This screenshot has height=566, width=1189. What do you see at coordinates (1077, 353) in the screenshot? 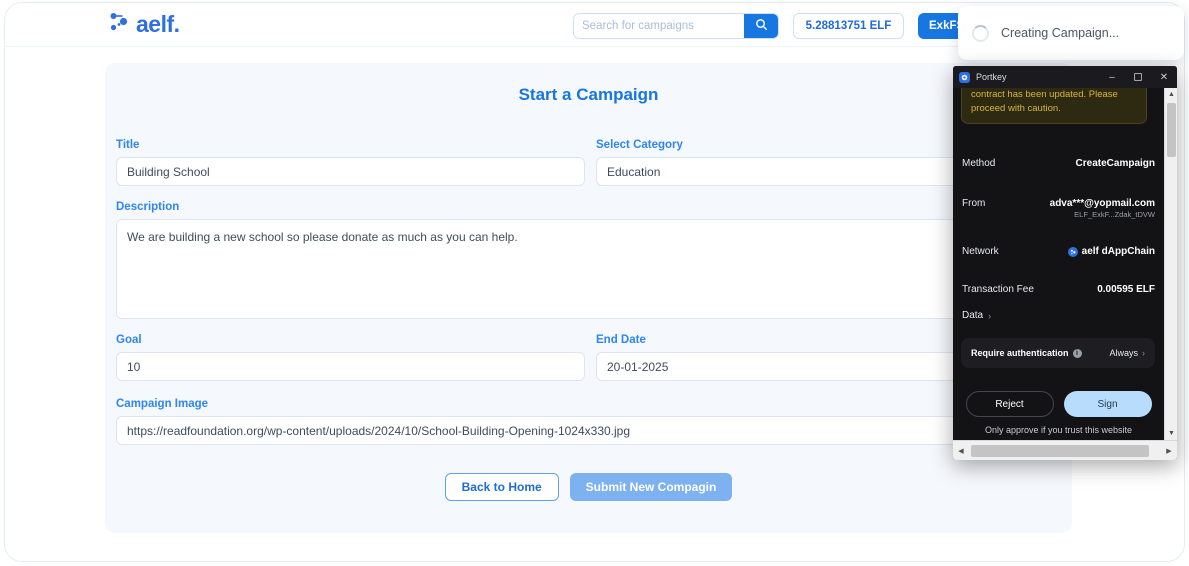
I see `info-icon: i` at bounding box center [1077, 353].